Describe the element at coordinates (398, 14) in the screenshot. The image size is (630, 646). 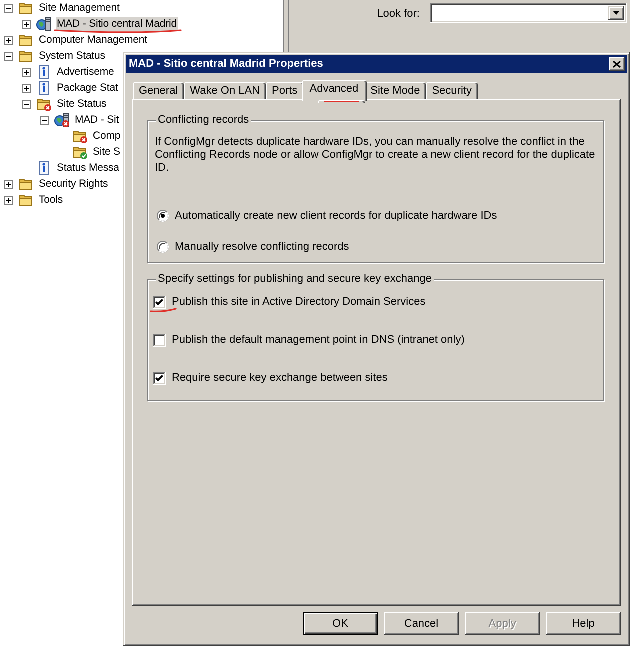
I see `look-for-label: Look for:` at that location.